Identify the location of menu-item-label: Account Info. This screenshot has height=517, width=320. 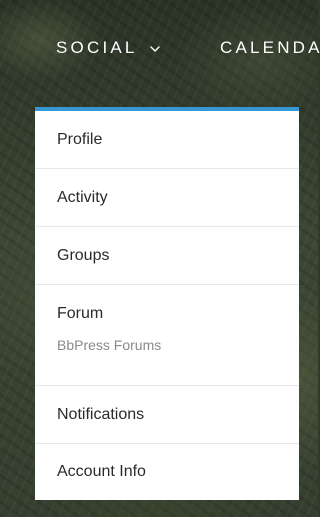
(101, 471).